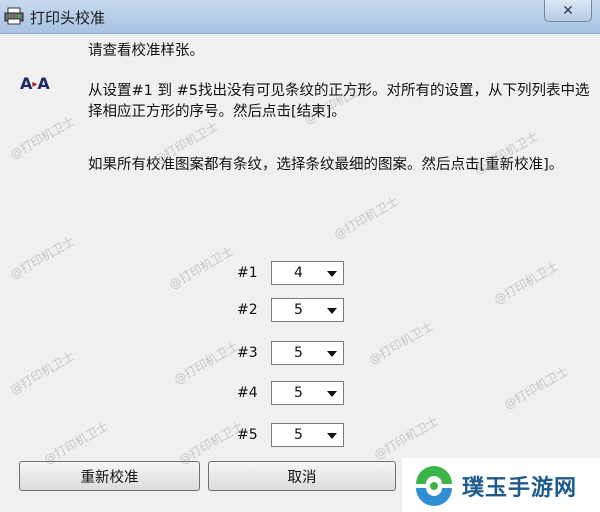 Image resolution: width=600 pixels, height=512 pixels. Describe the element at coordinates (35, 83) in the screenshot. I see `alignment-aa-icon: A▸A` at that location.